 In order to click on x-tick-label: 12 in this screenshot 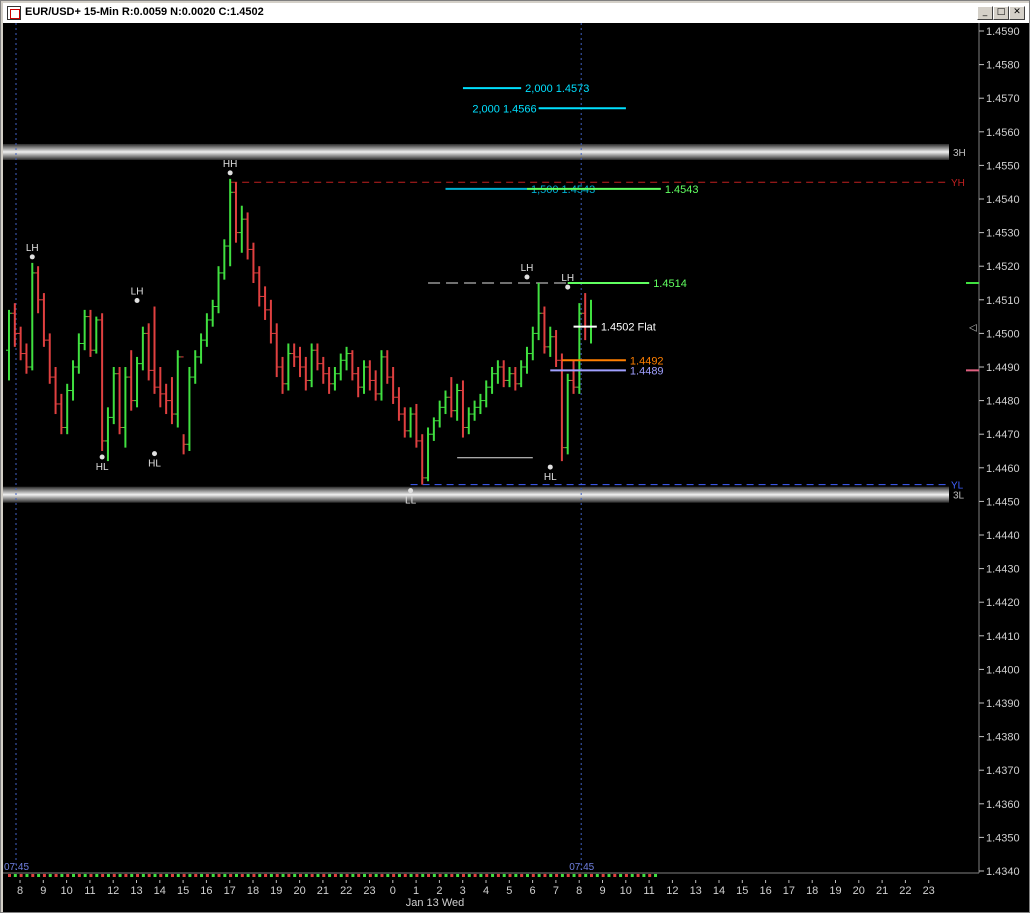, I will do `click(672, 891)`.